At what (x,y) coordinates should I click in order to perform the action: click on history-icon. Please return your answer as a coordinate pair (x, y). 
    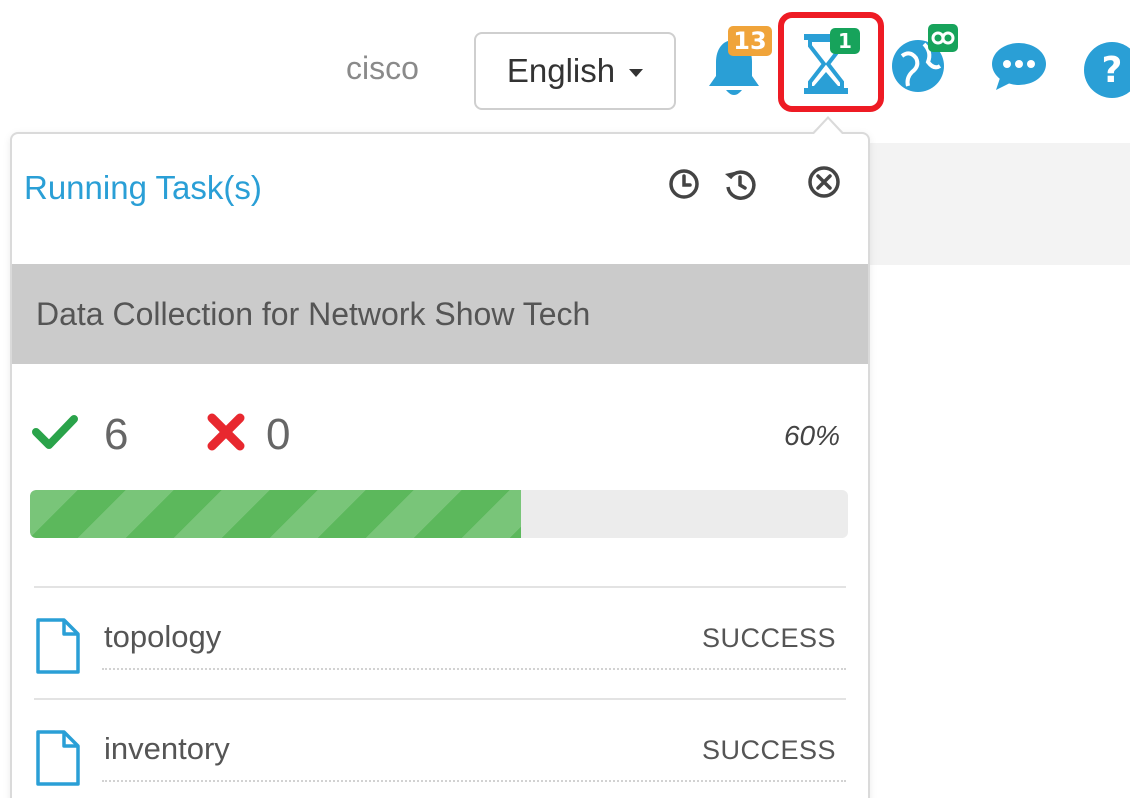
    Looking at the image, I should click on (740, 184).